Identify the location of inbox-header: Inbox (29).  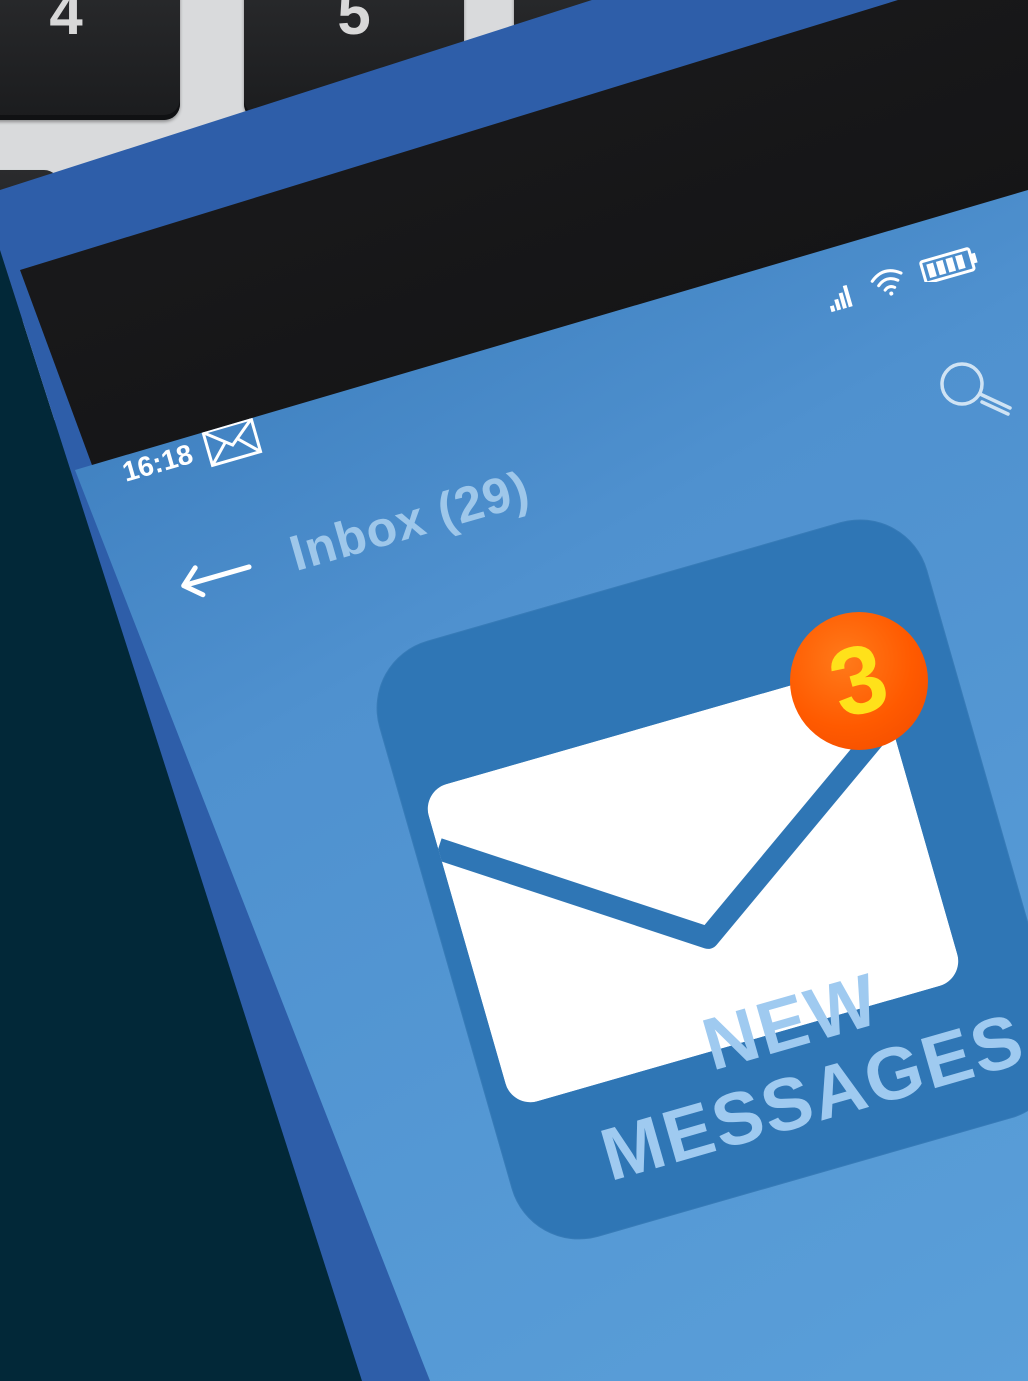
(352, 537).